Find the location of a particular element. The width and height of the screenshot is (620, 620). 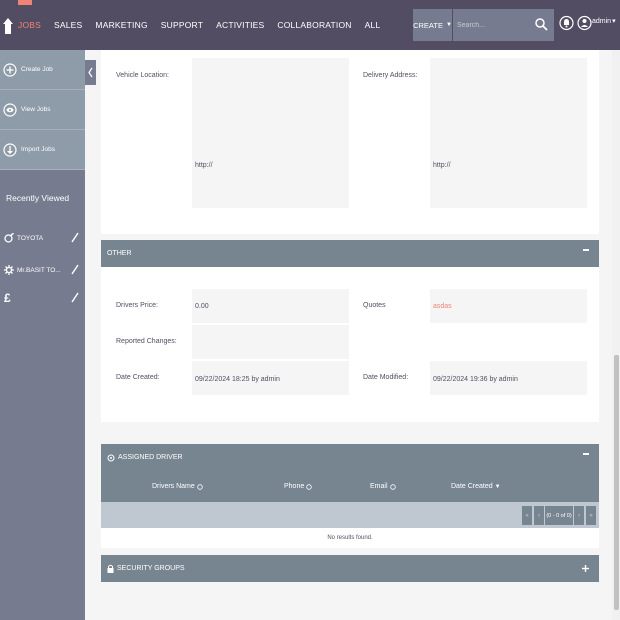

sort-desc-icon: ▼ is located at coordinates (497, 486).